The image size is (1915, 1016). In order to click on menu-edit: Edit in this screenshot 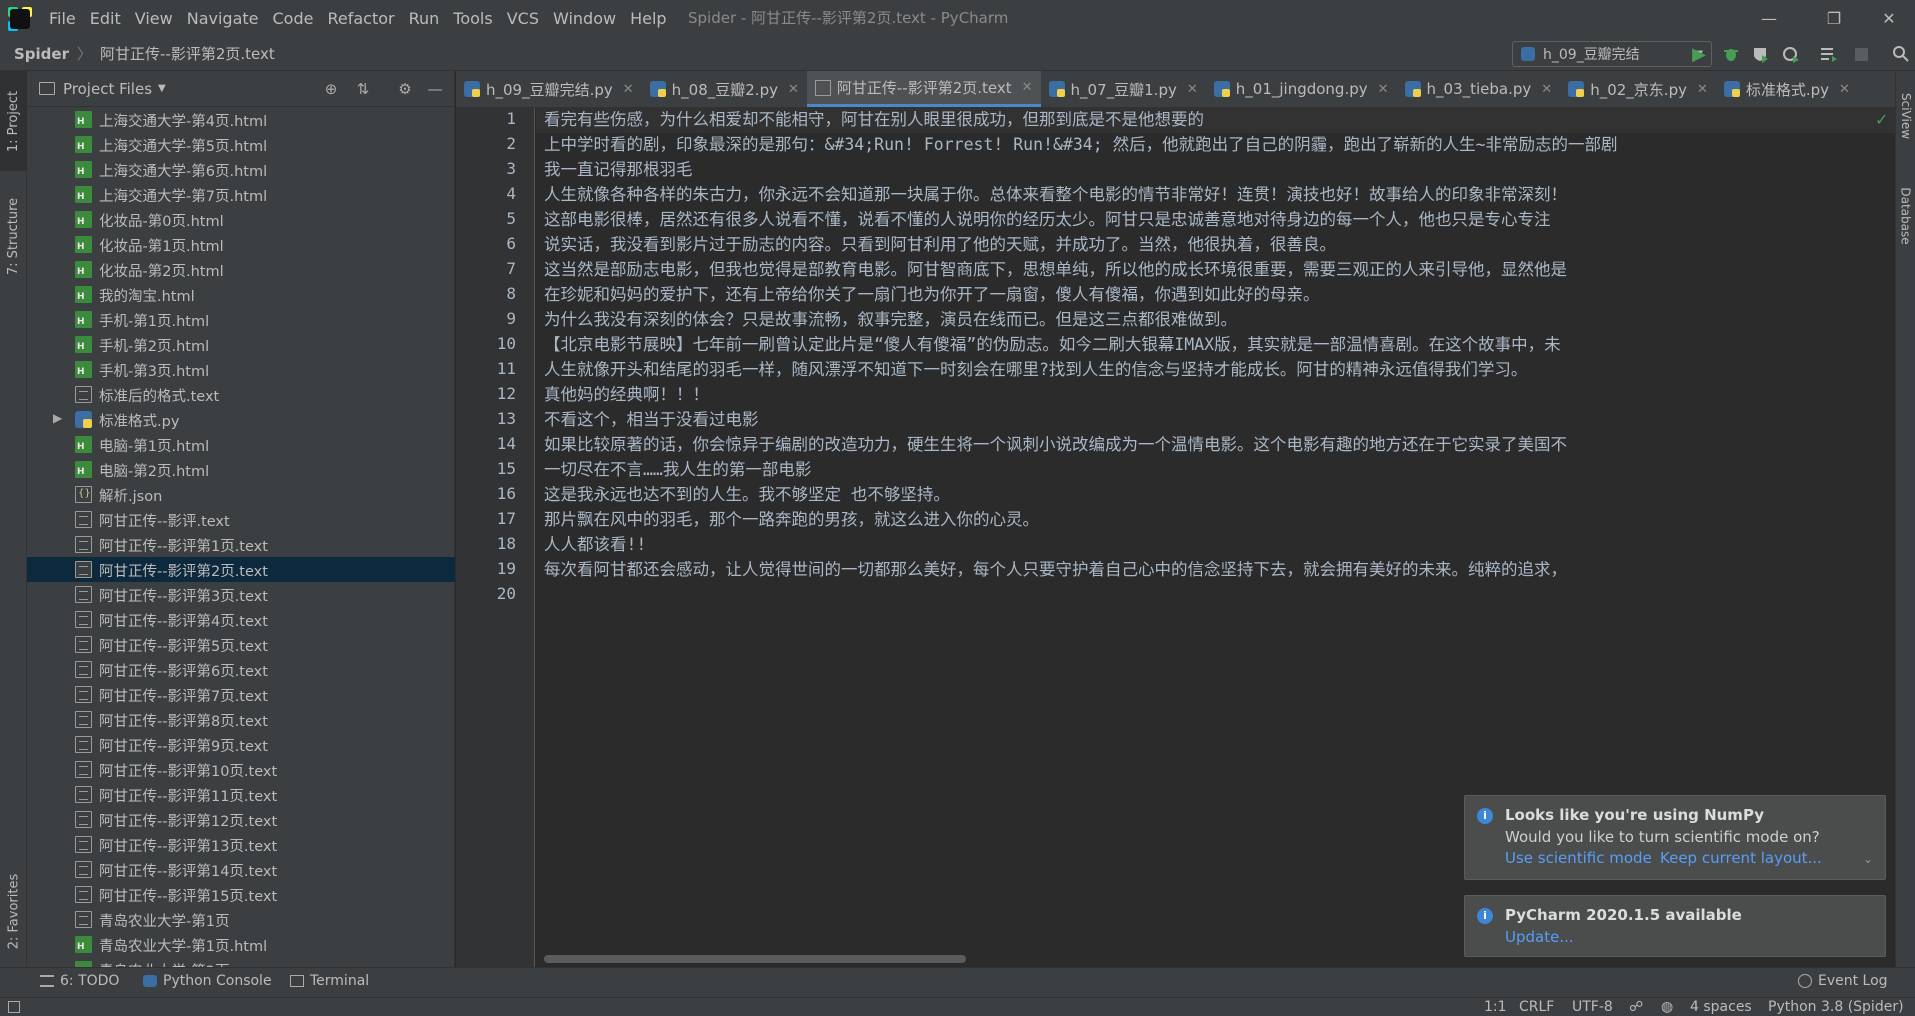, I will do `click(105, 18)`.